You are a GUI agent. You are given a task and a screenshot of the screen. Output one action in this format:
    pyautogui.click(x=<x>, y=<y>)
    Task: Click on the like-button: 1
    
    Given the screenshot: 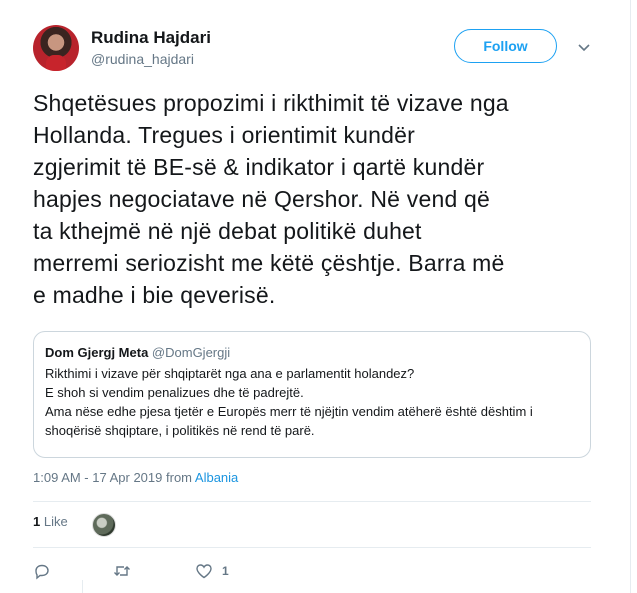 What is the action you would take?
    pyautogui.click(x=212, y=571)
    